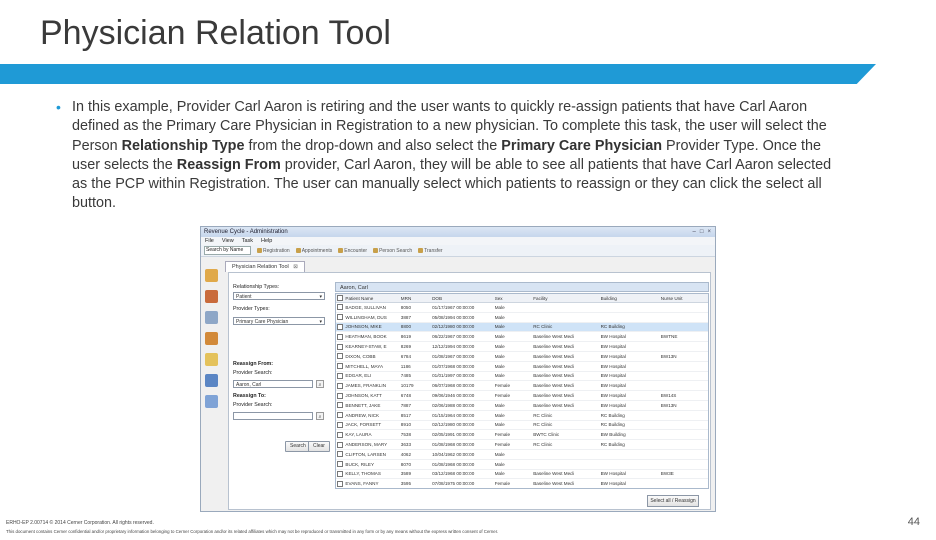 Image resolution: width=936 pixels, height=540 pixels. Describe the element at coordinates (211, 275) in the screenshot. I see `person-icon` at that location.